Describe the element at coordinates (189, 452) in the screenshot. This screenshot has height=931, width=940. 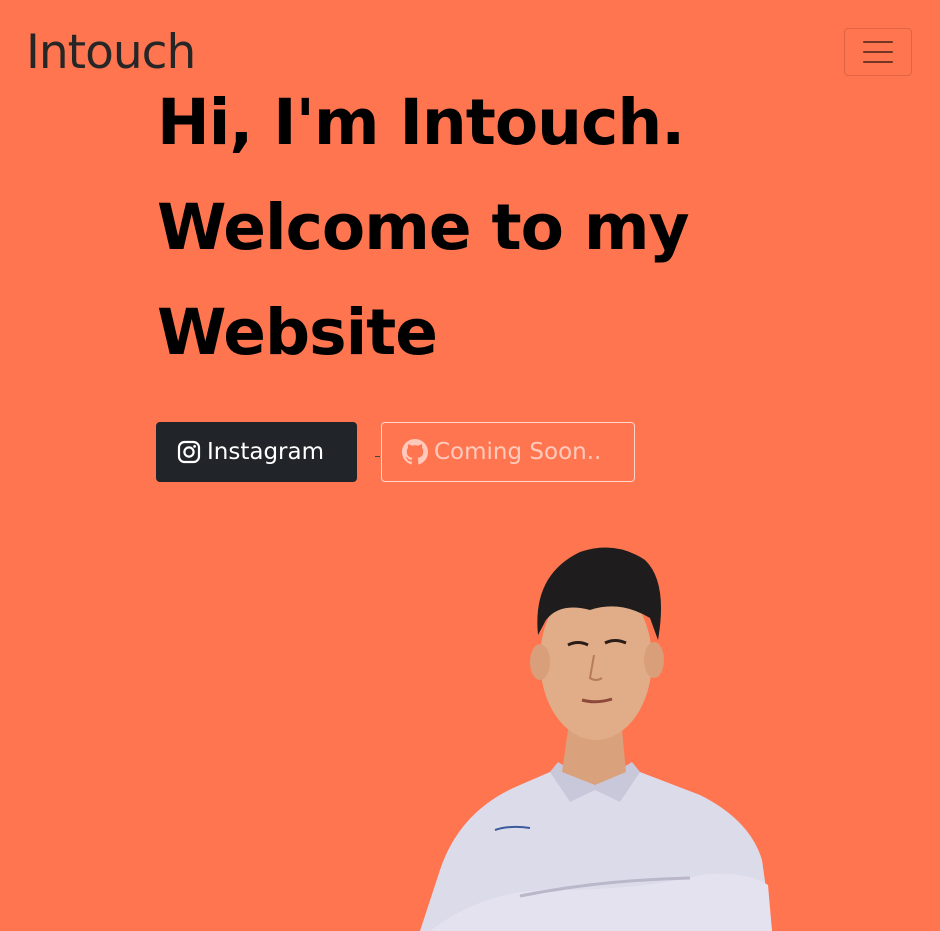
I see `instagram-icon` at that location.